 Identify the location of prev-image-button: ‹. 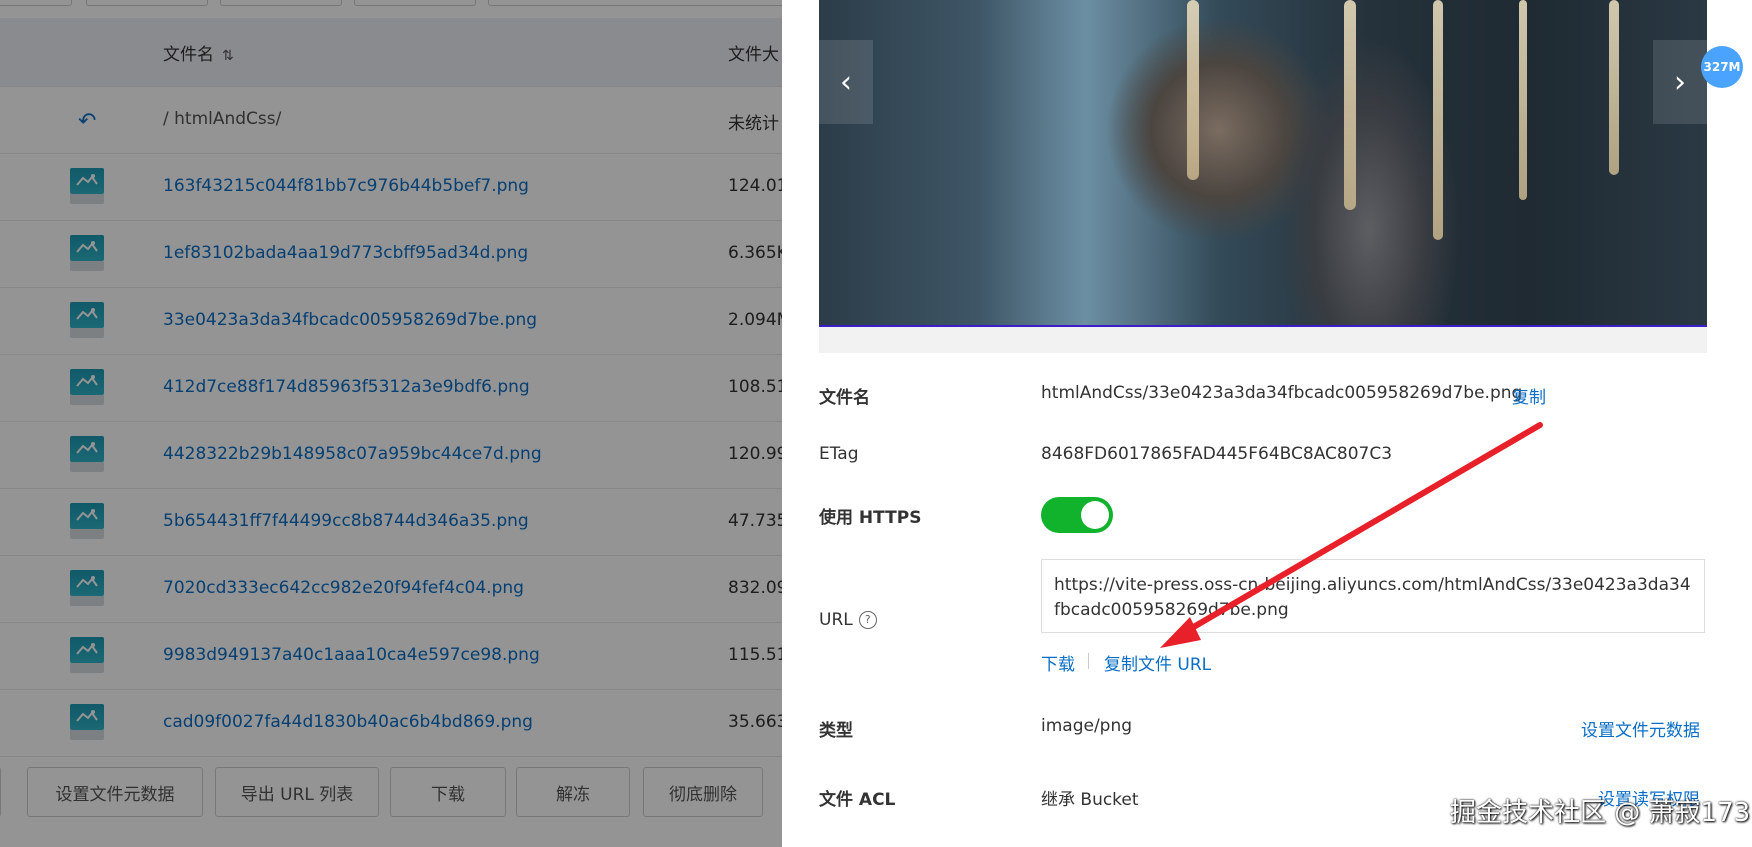
(846, 82).